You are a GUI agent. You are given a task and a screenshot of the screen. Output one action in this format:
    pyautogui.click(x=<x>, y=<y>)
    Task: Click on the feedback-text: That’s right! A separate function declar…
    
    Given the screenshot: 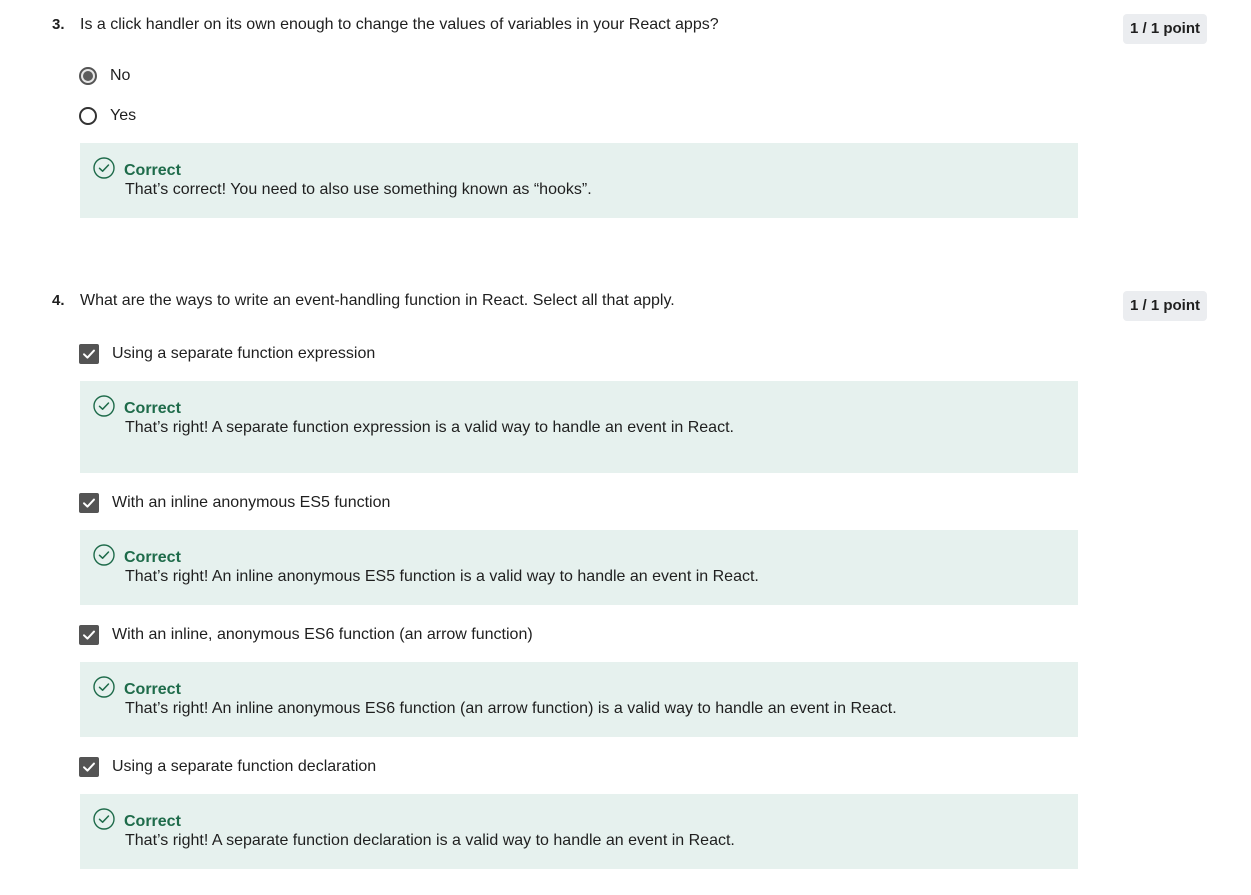 What is the action you would take?
    pyautogui.click(x=430, y=840)
    